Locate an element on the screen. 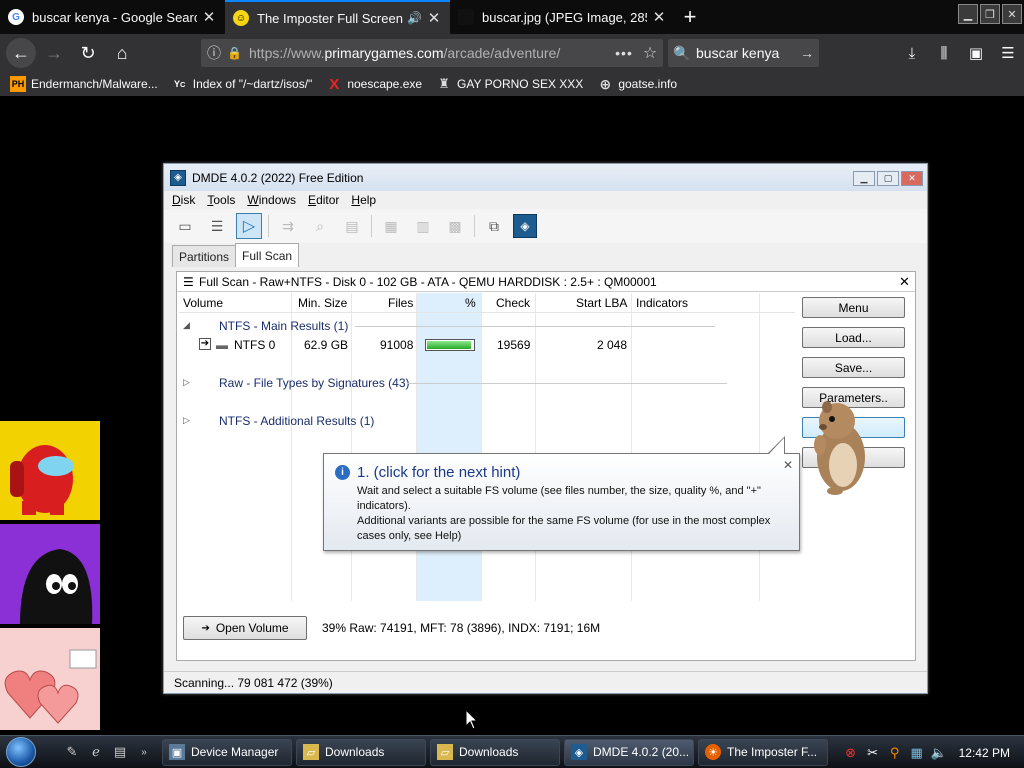 This screenshot has height=768, width=1024. search-query: buscar kenya is located at coordinates (745, 53).